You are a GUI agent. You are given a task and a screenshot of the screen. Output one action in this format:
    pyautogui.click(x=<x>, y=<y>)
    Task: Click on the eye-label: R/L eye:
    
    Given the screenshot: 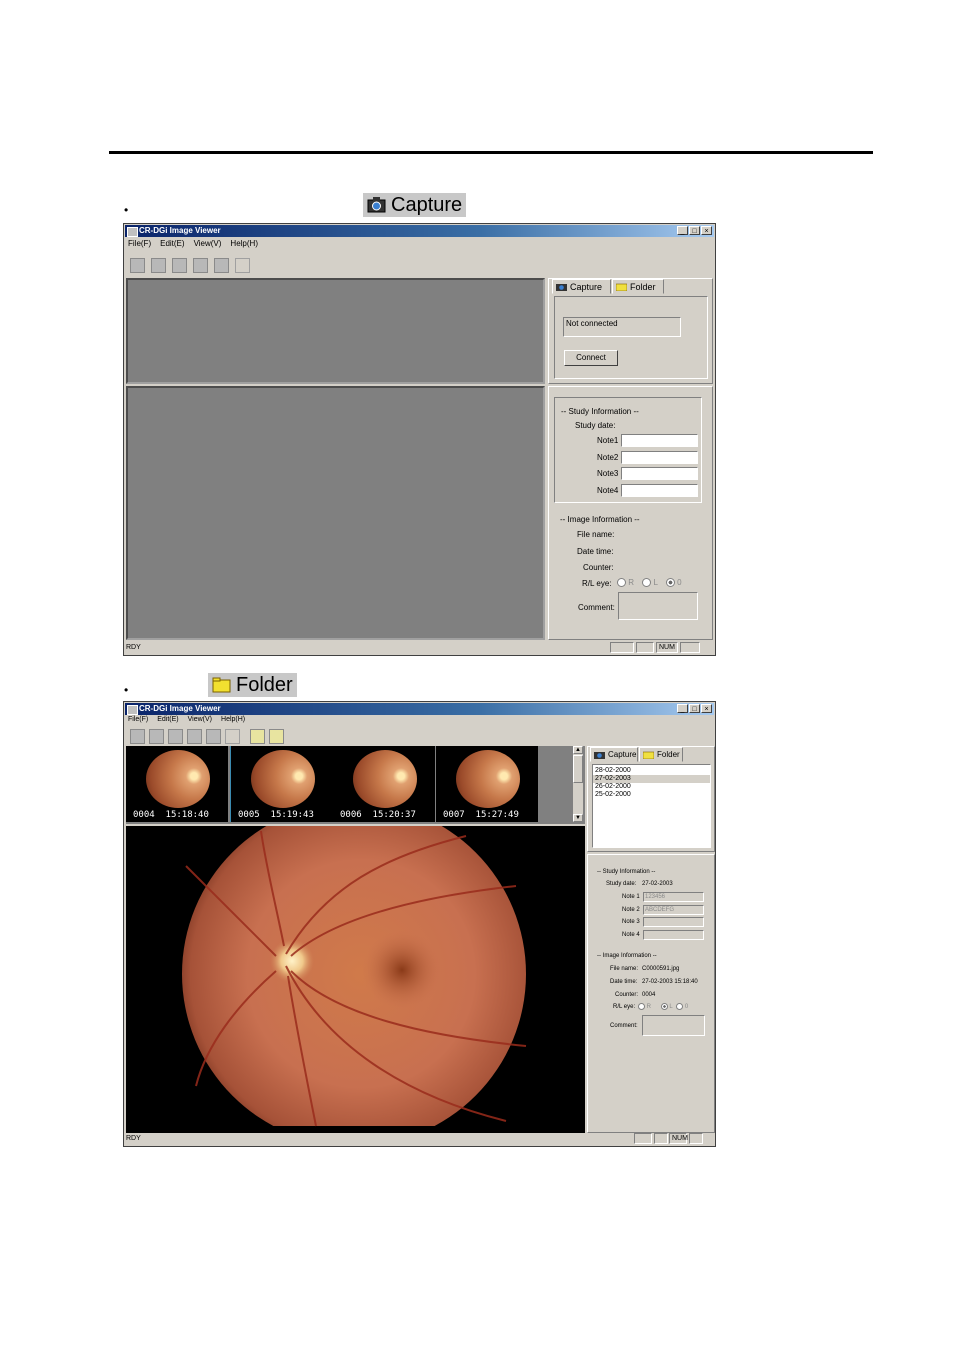 What is the action you would take?
    pyautogui.click(x=597, y=583)
    